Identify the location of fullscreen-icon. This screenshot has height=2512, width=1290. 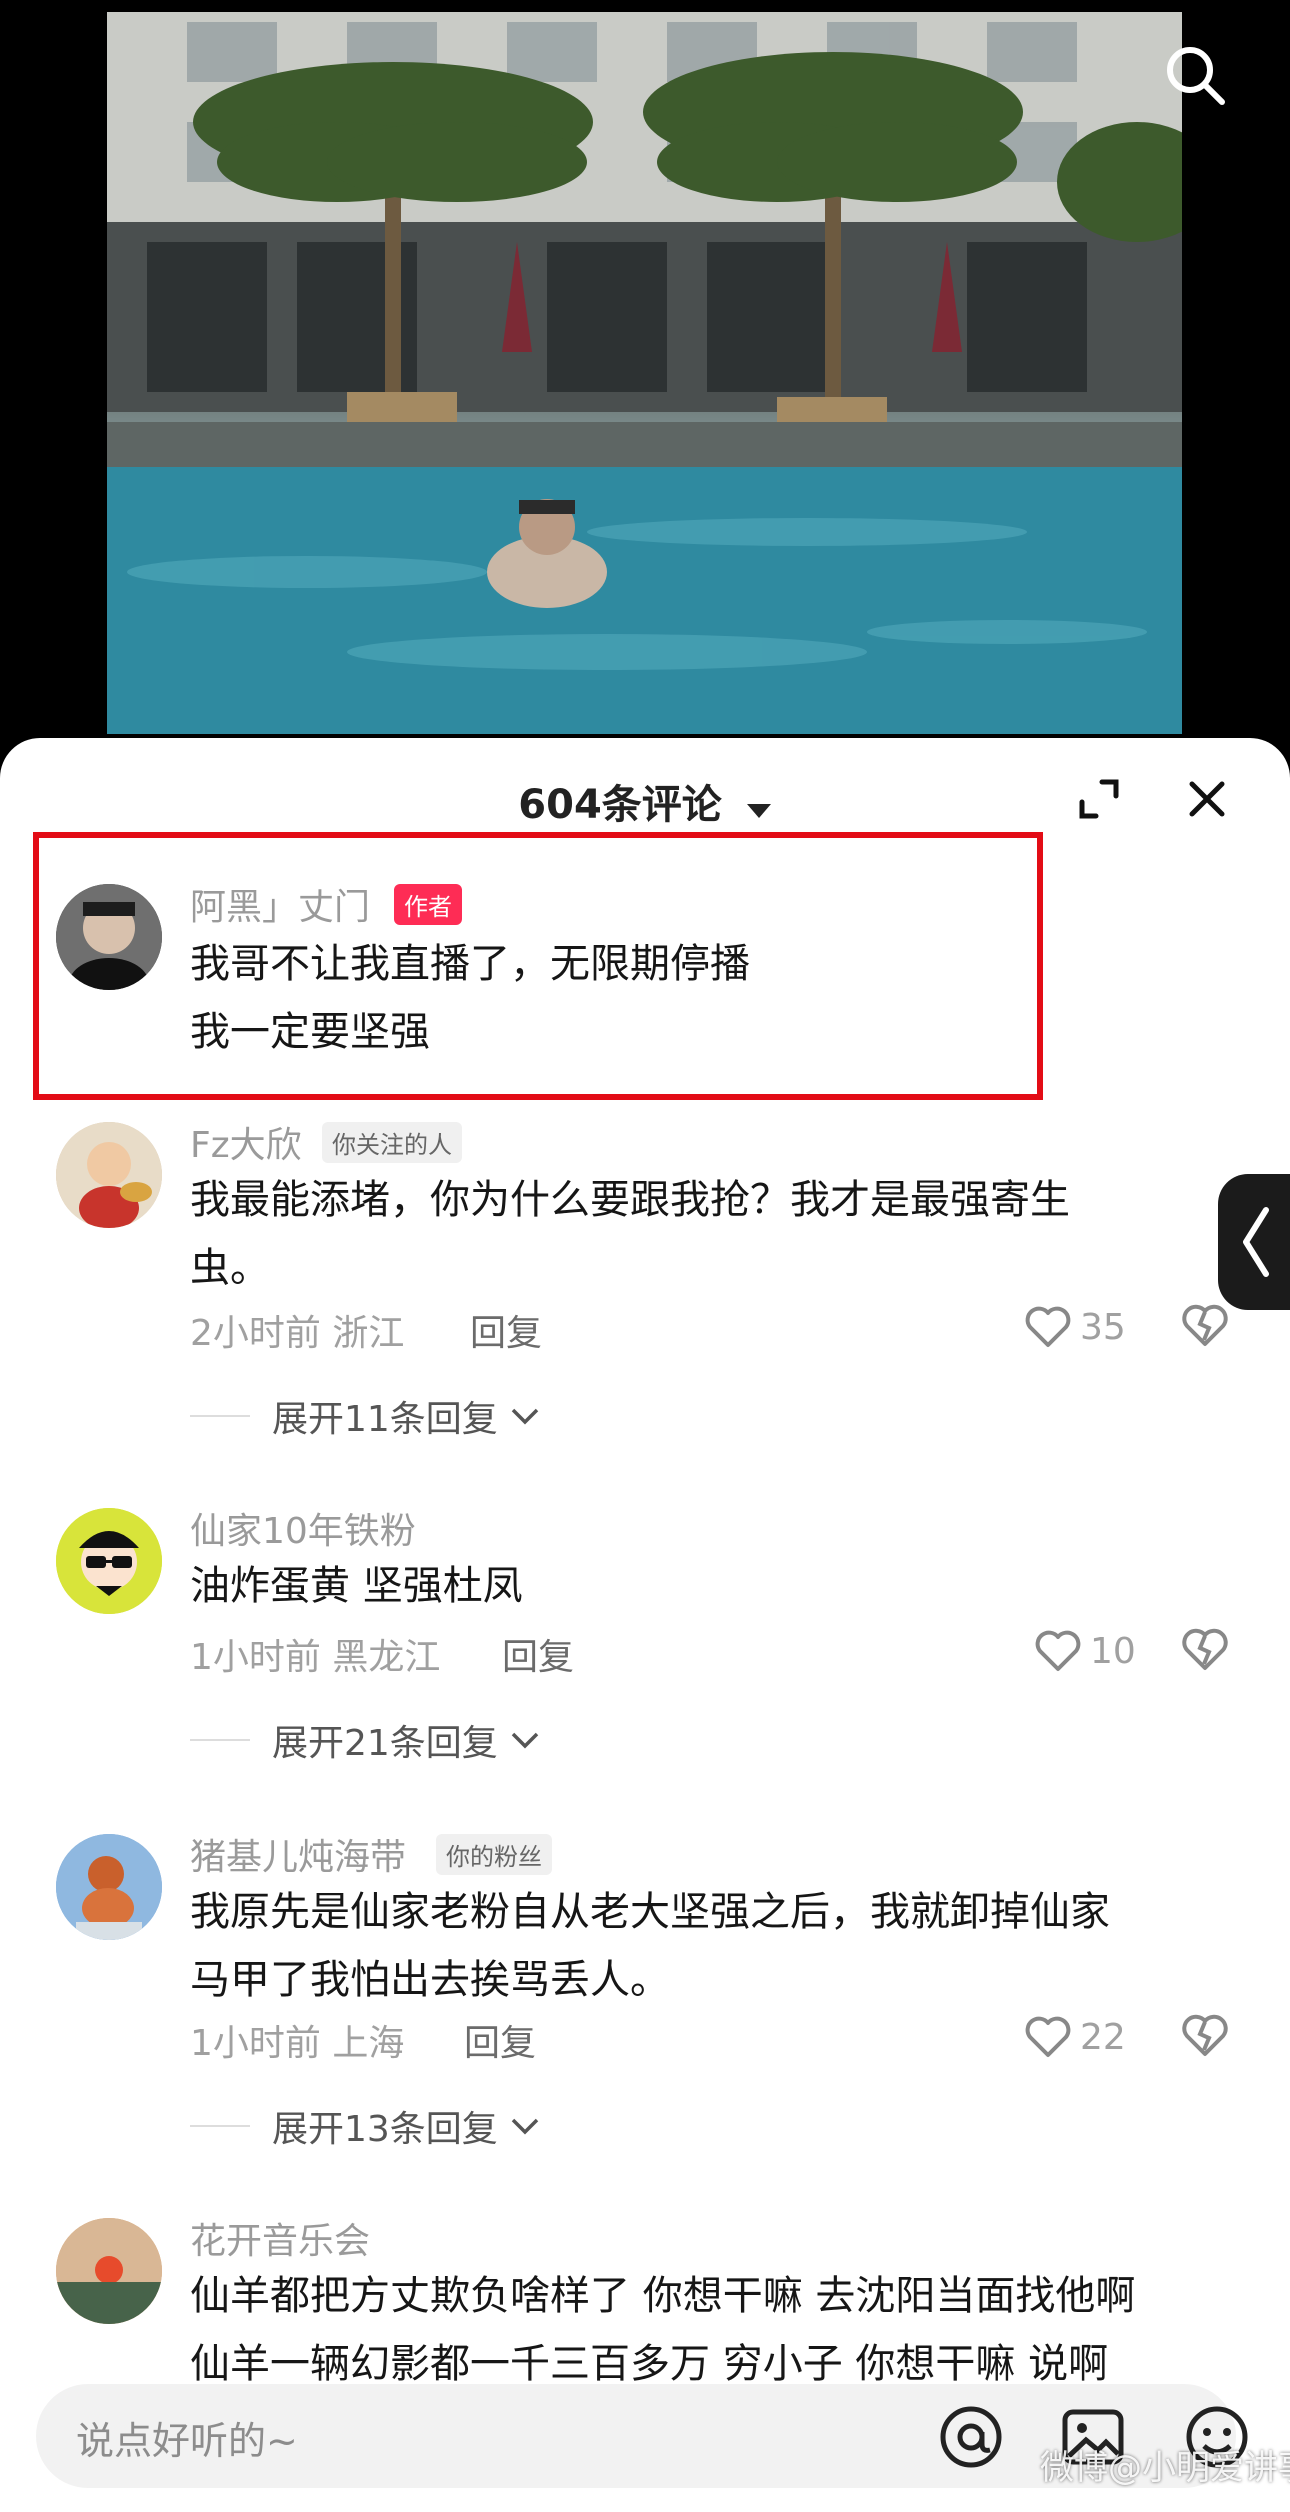
(1099, 799).